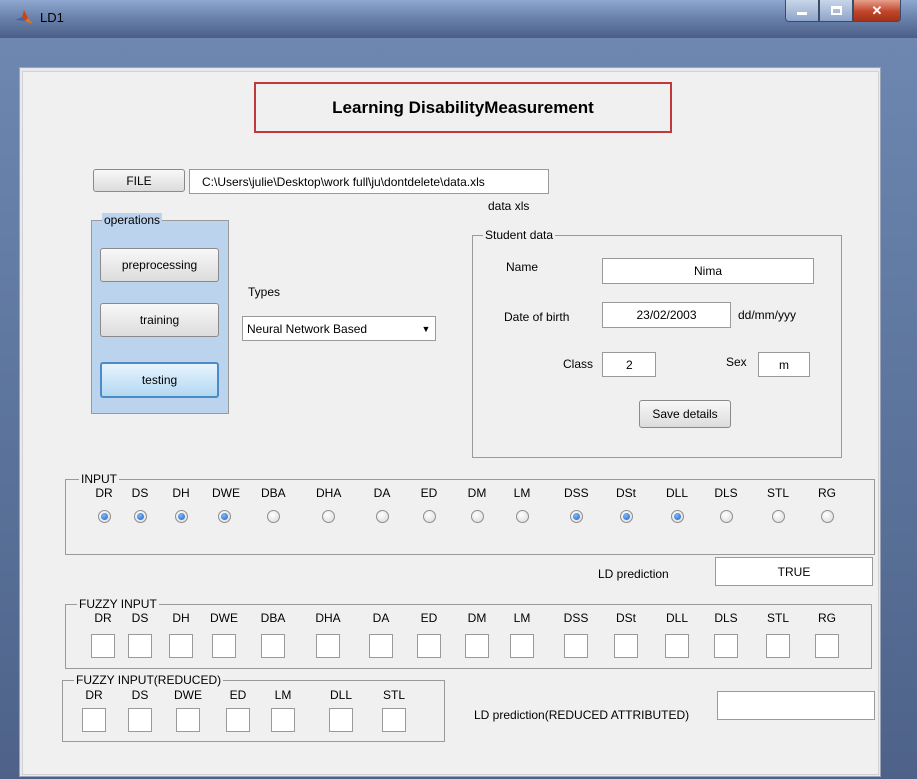 The width and height of the screenshot is (917, 779). Describe the element at coordinates (159, 320) in the screenshot. I see `training-button: training` at that location.